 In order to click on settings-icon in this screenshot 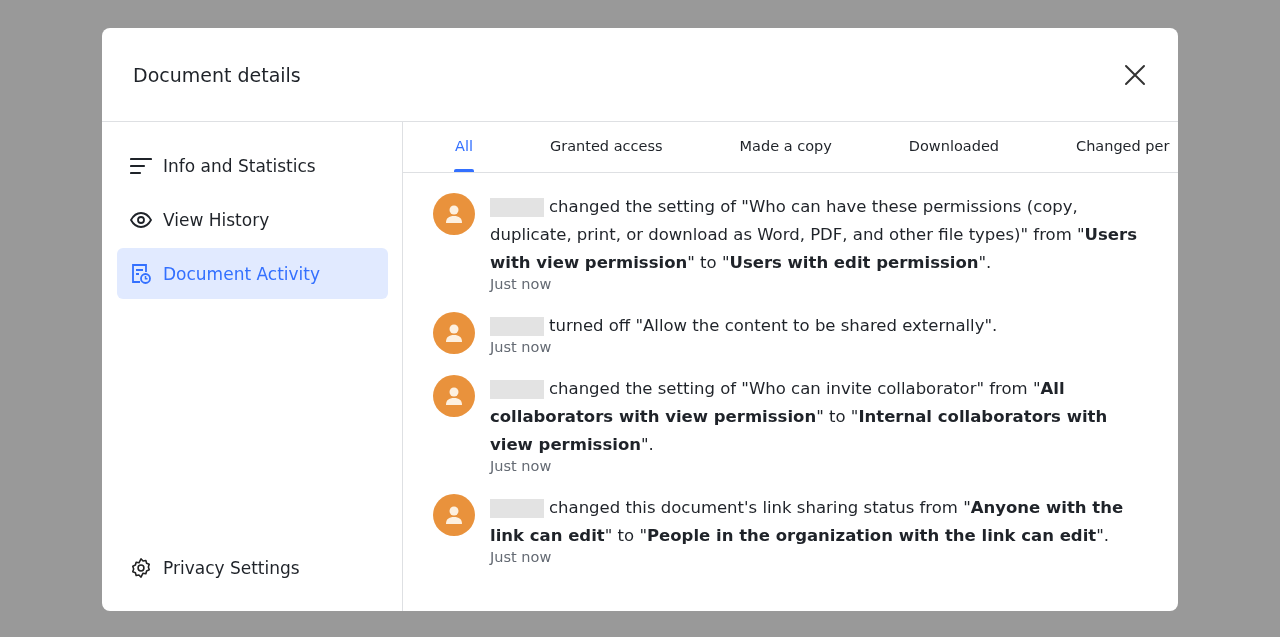, I will do `click(141, 567)`.